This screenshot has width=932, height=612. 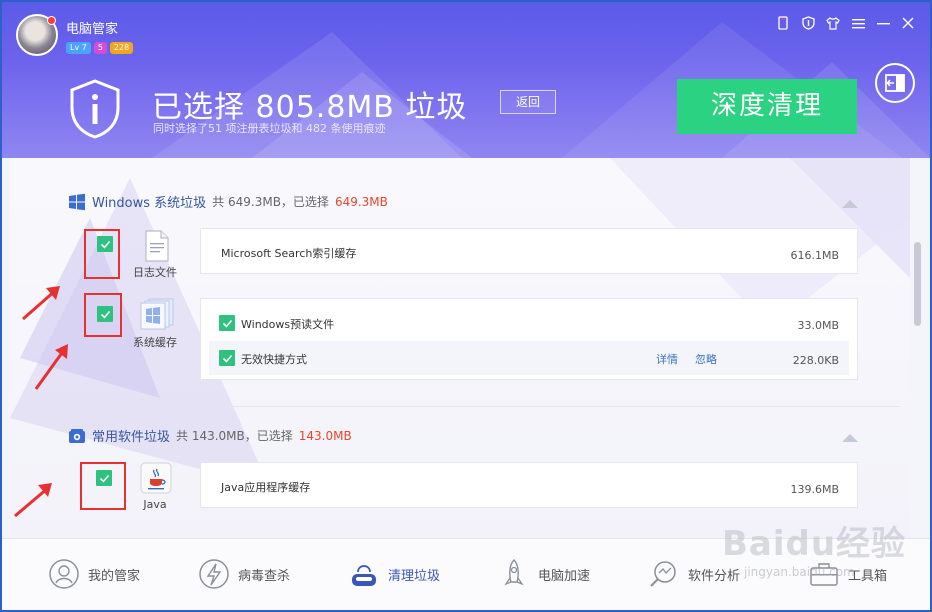 I want to click on category-label: Java, so click(x=155, y=504).